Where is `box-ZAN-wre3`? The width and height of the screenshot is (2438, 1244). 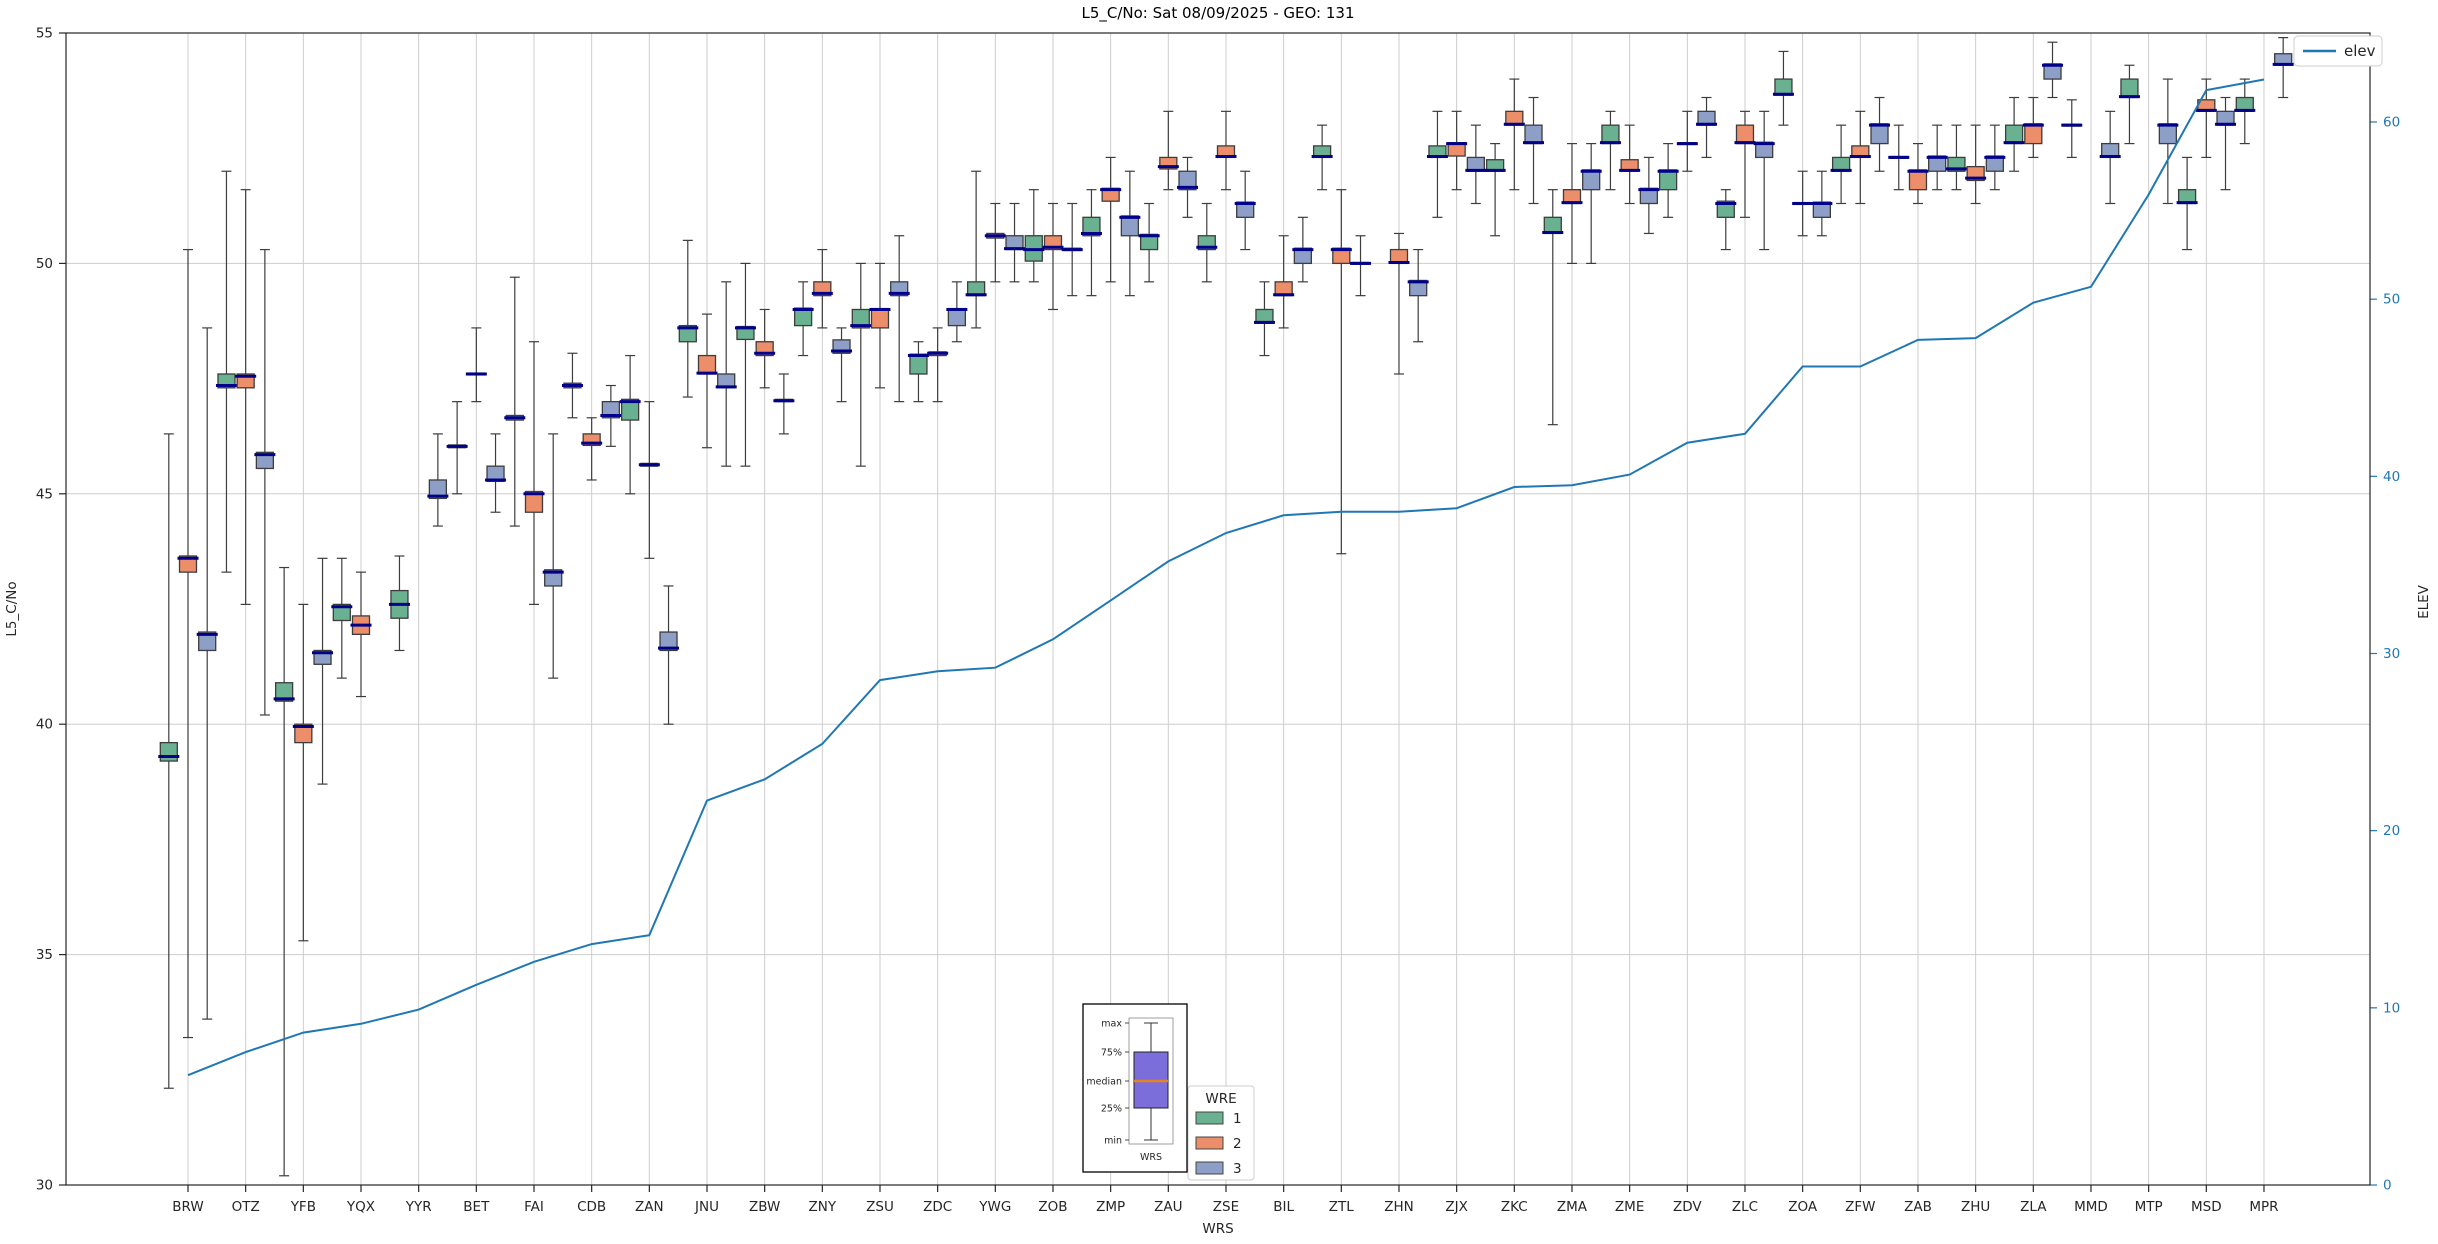
box-ZAN-wre3 is located at coordinates (669, 655).